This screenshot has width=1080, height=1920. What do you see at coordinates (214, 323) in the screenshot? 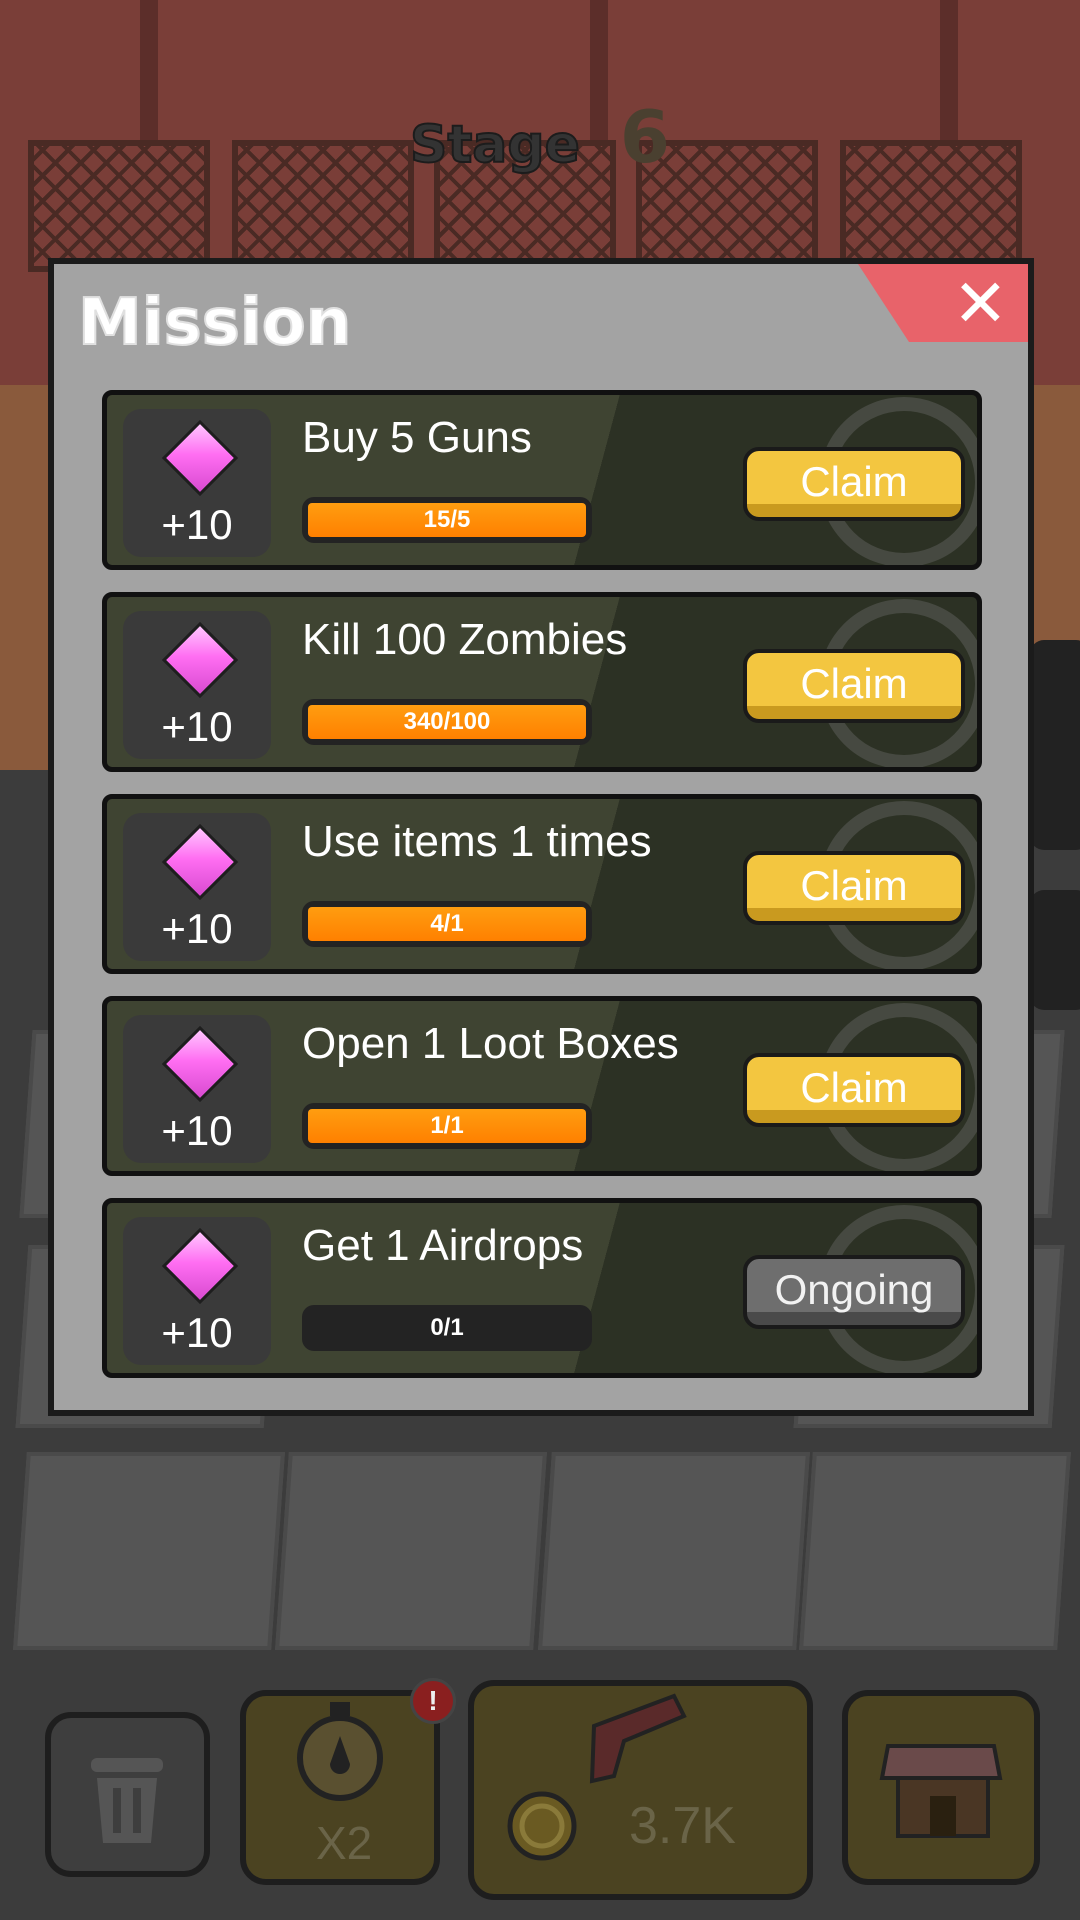
I see `panel-title: Mission` at bounding box center [214, 323].